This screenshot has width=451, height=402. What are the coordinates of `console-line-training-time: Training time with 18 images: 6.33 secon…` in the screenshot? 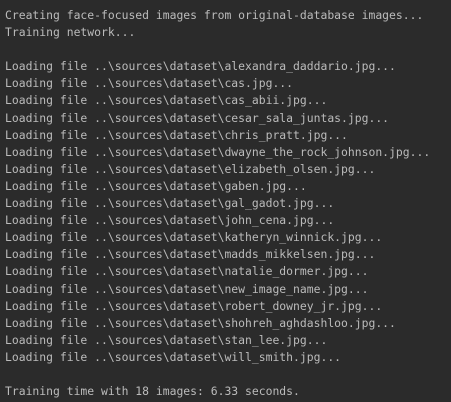 It's located at (152, 391).